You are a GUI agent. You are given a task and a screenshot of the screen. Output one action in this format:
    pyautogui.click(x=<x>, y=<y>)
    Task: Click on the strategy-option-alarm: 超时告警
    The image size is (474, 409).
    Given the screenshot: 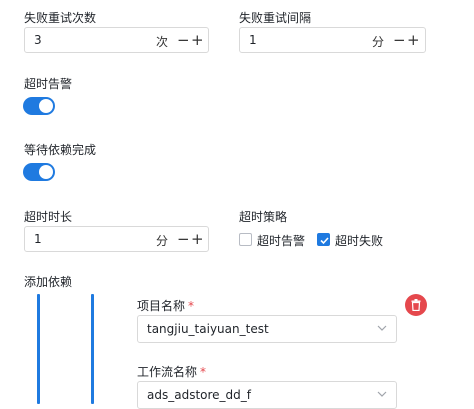 What is the action you would take?
    pyautogui.click(x=279, y=240)
    